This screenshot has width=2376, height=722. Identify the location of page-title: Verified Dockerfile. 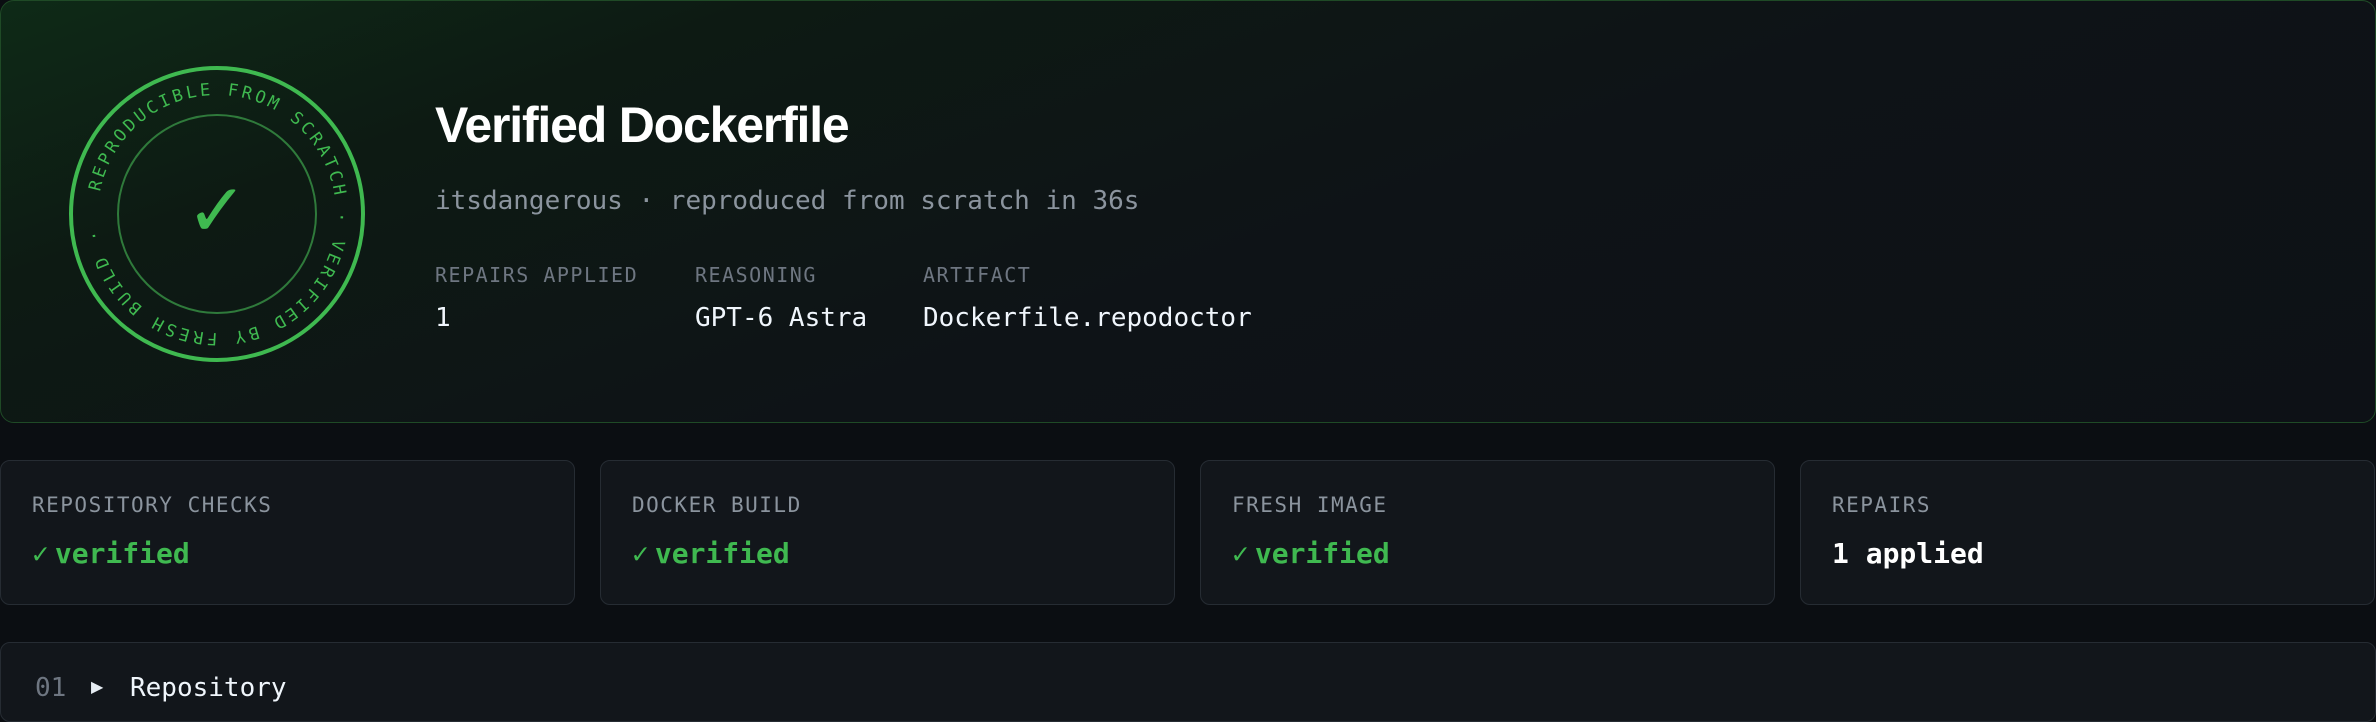
(642, 125).